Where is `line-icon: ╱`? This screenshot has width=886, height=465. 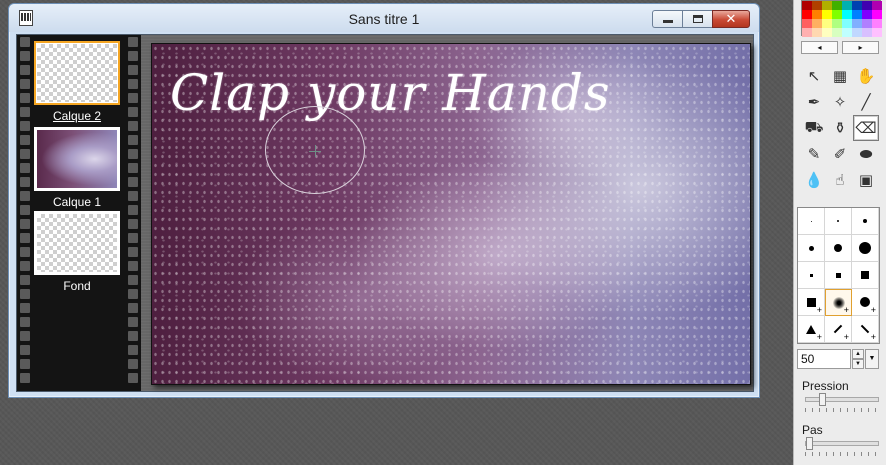 line-icon: ╱ is located at coordinates (866, 102).